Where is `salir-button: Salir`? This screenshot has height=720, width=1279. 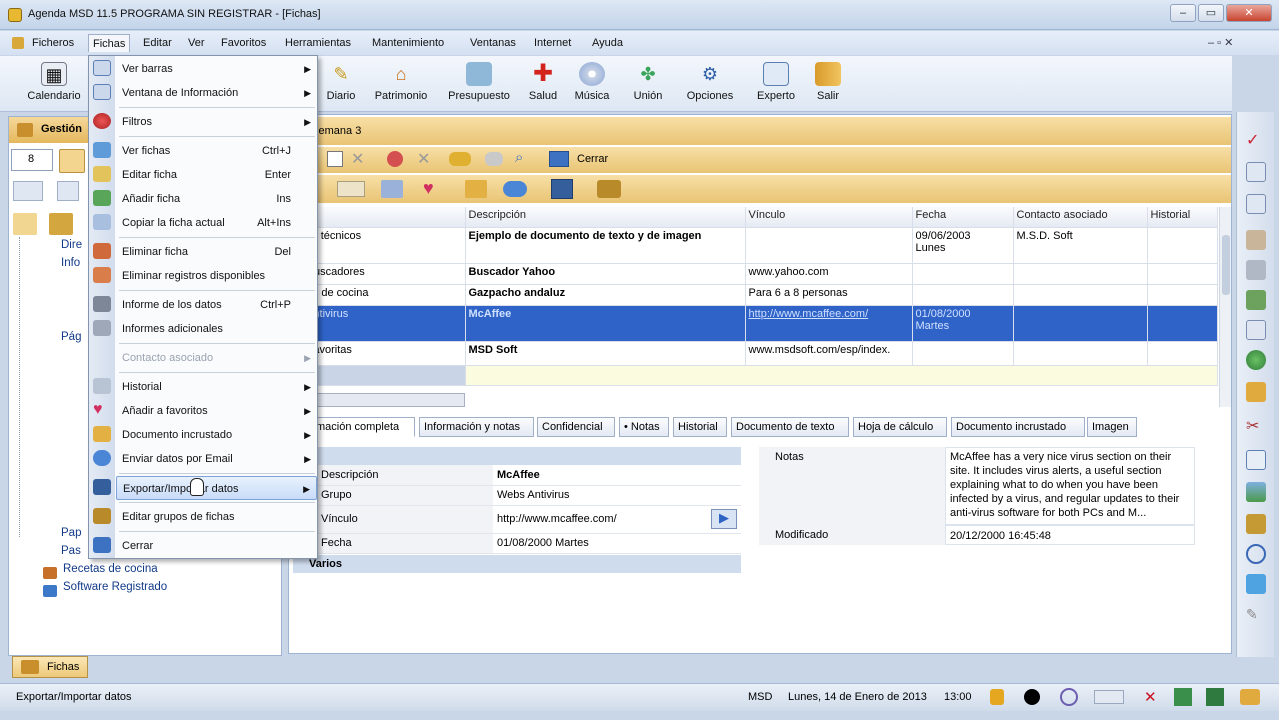
salir-button: Salir is located at coordinates (828, 84).